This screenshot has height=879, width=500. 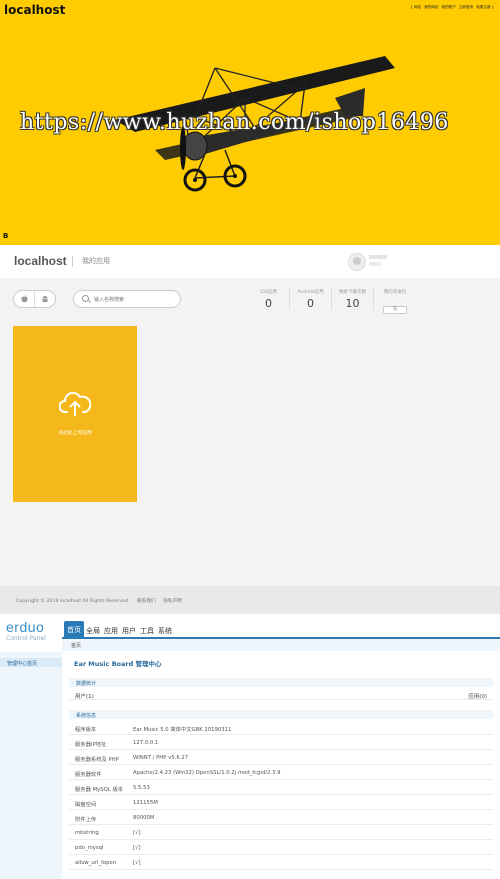 I want to click on stats-bar: iOS应用 0 Android应用 0 剩余下载次数 10 我的充值包 充, so click(x=332, y=301).